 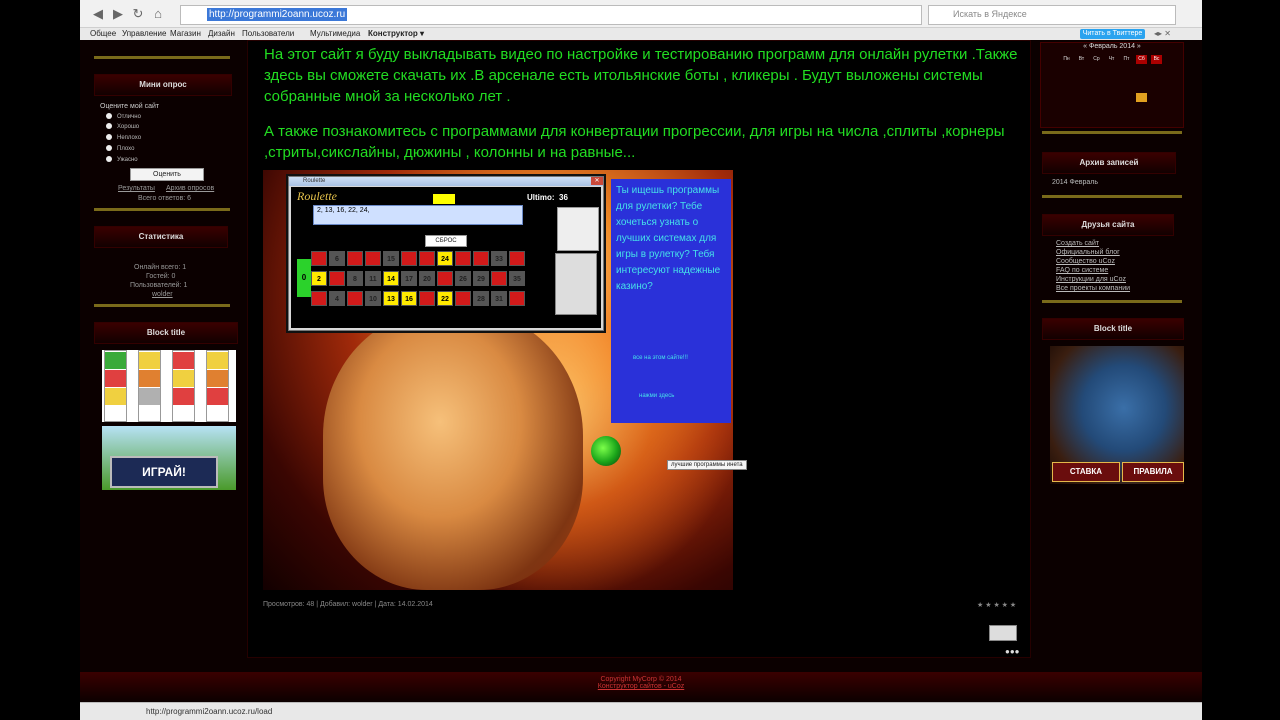 What do you see at coordinates (169, 386) in the screenshot?
I see `slot-machine-image` at bounding box center [169, 386].